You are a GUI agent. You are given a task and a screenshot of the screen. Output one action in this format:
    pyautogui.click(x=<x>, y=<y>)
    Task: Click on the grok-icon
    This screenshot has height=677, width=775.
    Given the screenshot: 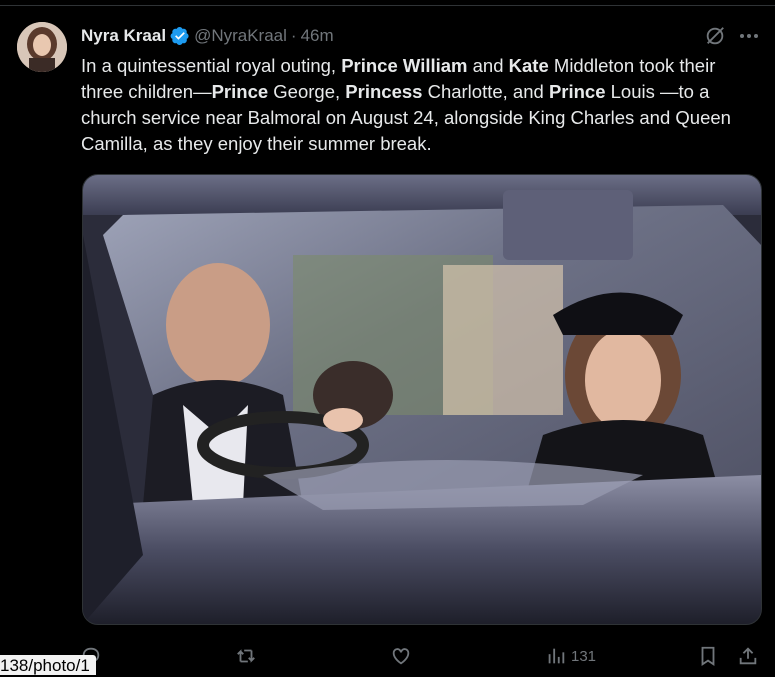 What is the action you would take?
    pyautogui.click(x=715, y=36)
    